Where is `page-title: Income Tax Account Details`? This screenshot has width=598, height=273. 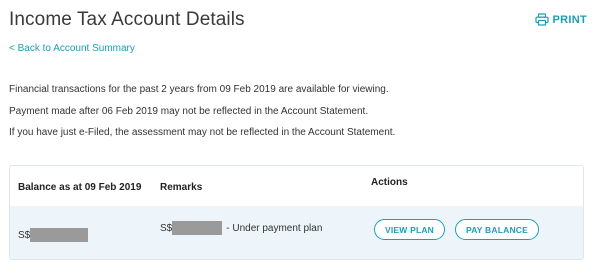 page-title: Income Tax Account Details is located at coordinates (127, 19).